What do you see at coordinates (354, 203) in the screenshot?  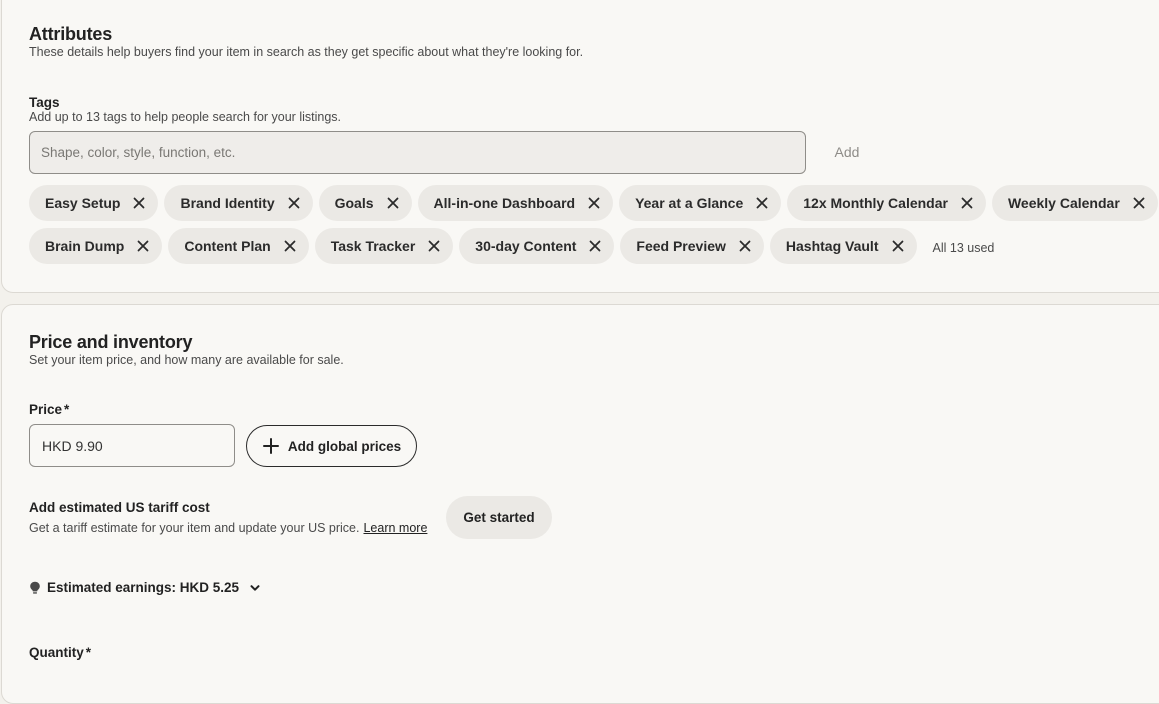 I see `tag-label: Goals` at bounding box center [354, 203].